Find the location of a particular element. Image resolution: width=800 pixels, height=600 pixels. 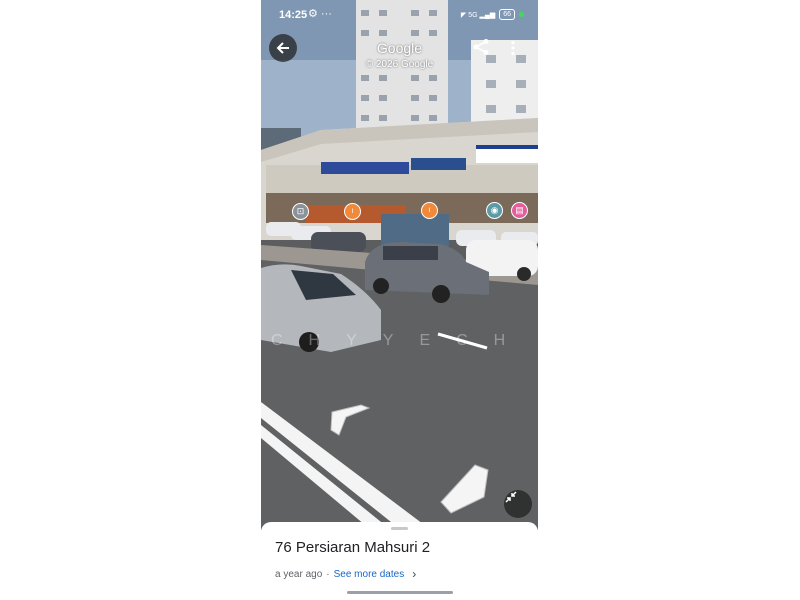

status-notification-icons: ⚙ ··· is located at coordinates (320, 14).